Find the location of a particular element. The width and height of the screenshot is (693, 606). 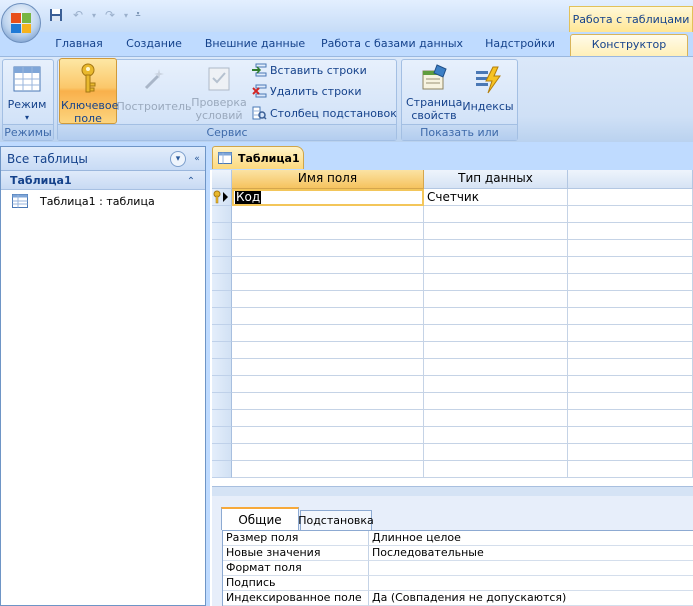

primary-key-button: Ключевое поле is located at coordinates (88, 91).